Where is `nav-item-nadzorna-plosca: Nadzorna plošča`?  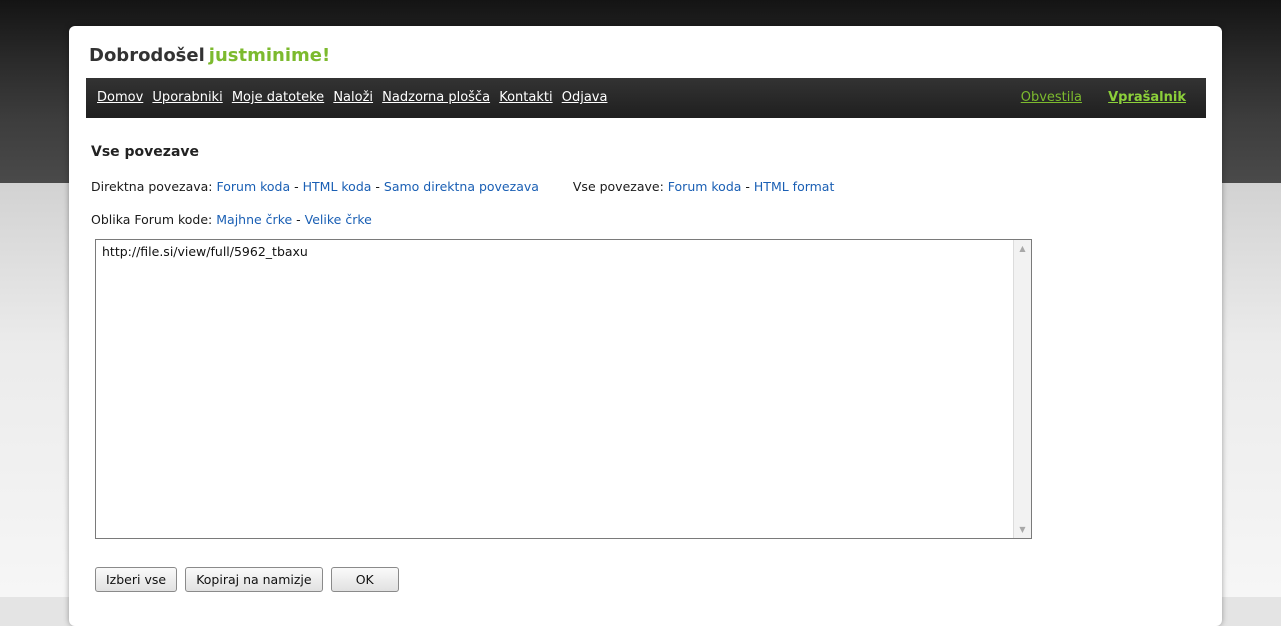
nav-item-nadzorna-plosca: Nadzorna plošča is located at coordinates (436, 97).